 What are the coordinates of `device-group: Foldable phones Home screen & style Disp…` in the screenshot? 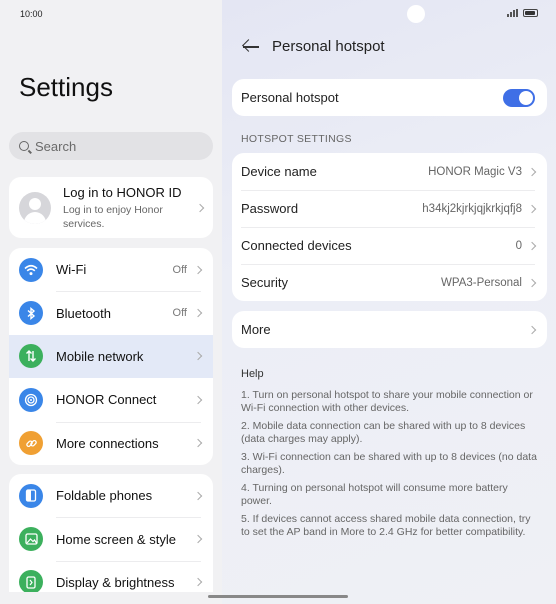 It's located at (111, 533).